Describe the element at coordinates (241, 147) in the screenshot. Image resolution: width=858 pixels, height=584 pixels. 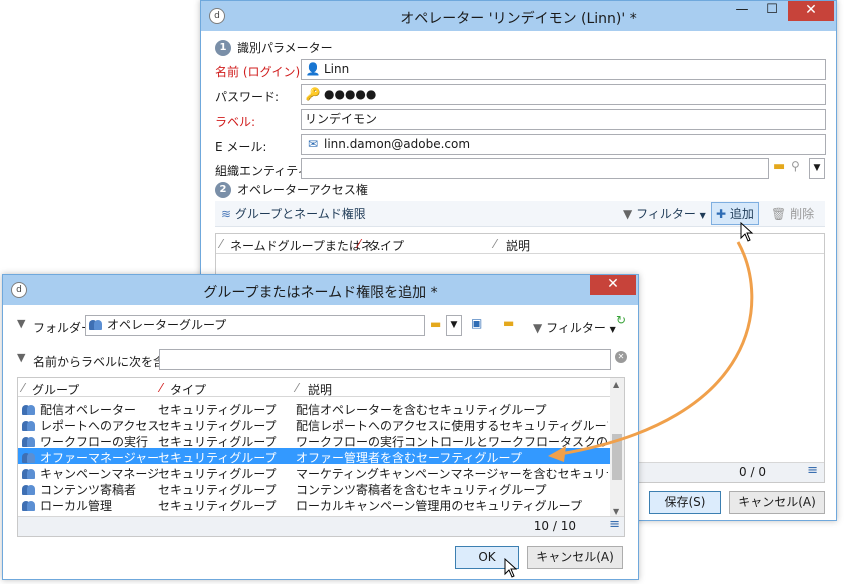
I see `email-label: E メール:` at that location.